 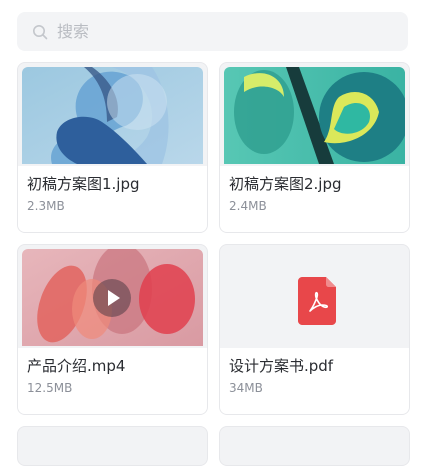 I want to click on play-icon, so click(x=112, y=298).